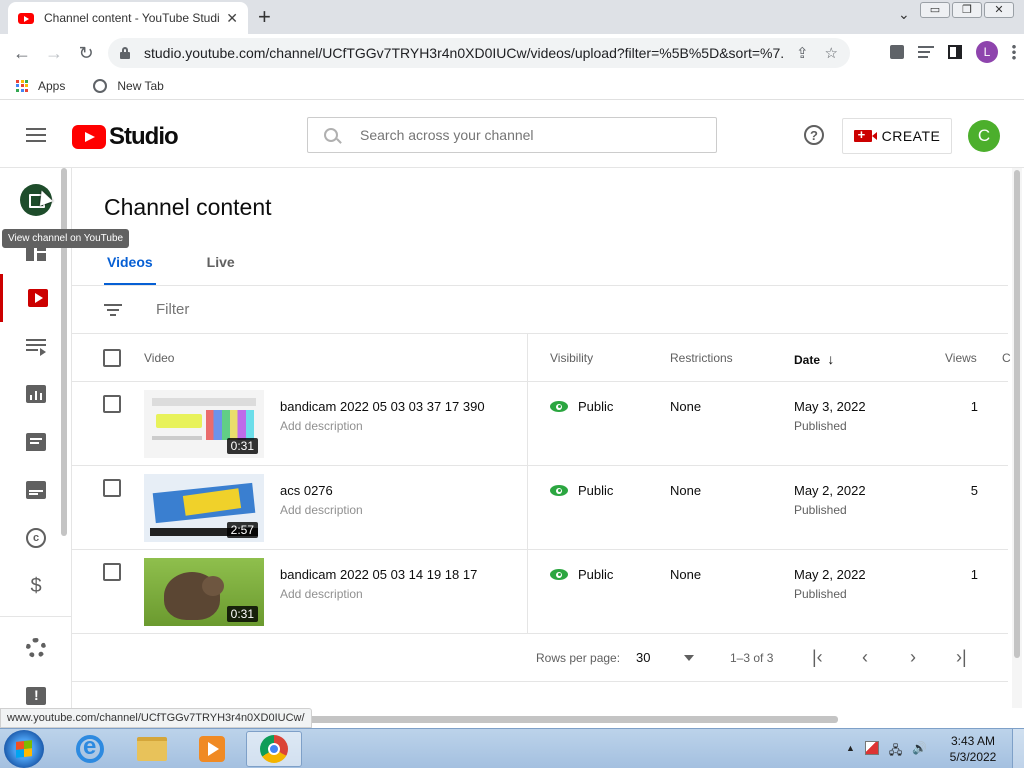 The image size is (1024, 768). Describe the element at coordinates (152, 749) in the screenshot. I see `taskbar-file-explorer` at that location.